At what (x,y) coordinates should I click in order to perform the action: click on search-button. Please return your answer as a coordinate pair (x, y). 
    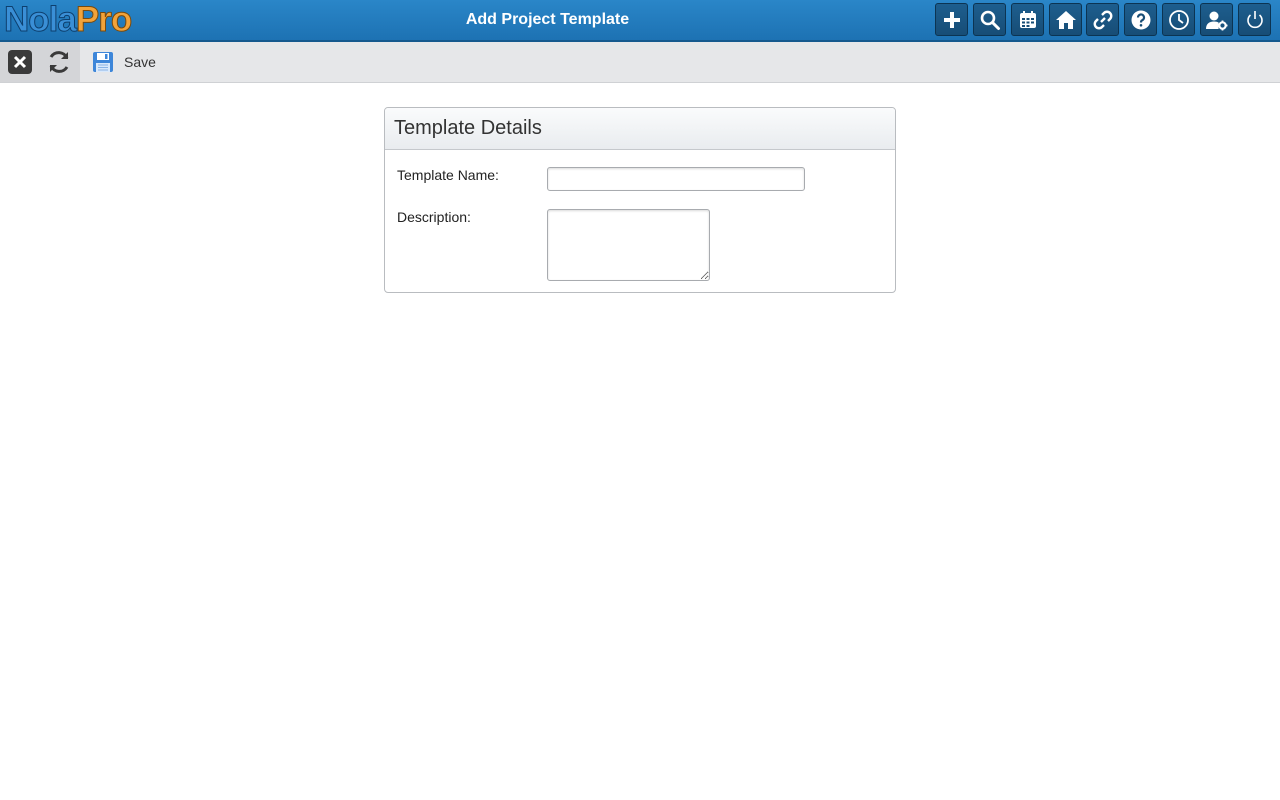
    Looking at the image, I should click on (989, 19).